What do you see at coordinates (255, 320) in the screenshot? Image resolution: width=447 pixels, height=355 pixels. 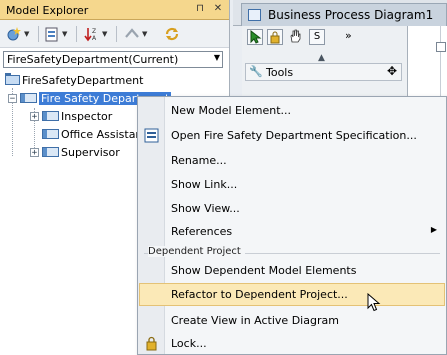 I see `menu-item-label: Create View in Active Diagram` at bounding box center [255, 320].